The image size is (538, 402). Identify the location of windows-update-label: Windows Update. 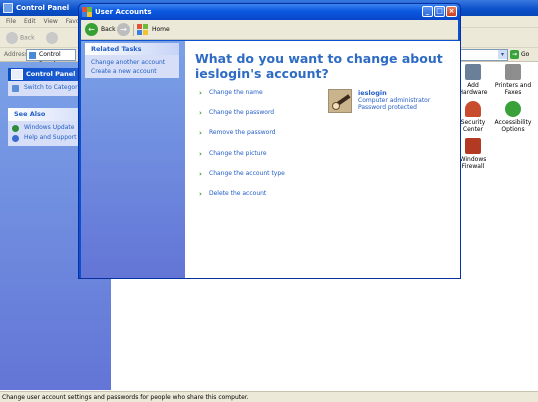
(49, 127).